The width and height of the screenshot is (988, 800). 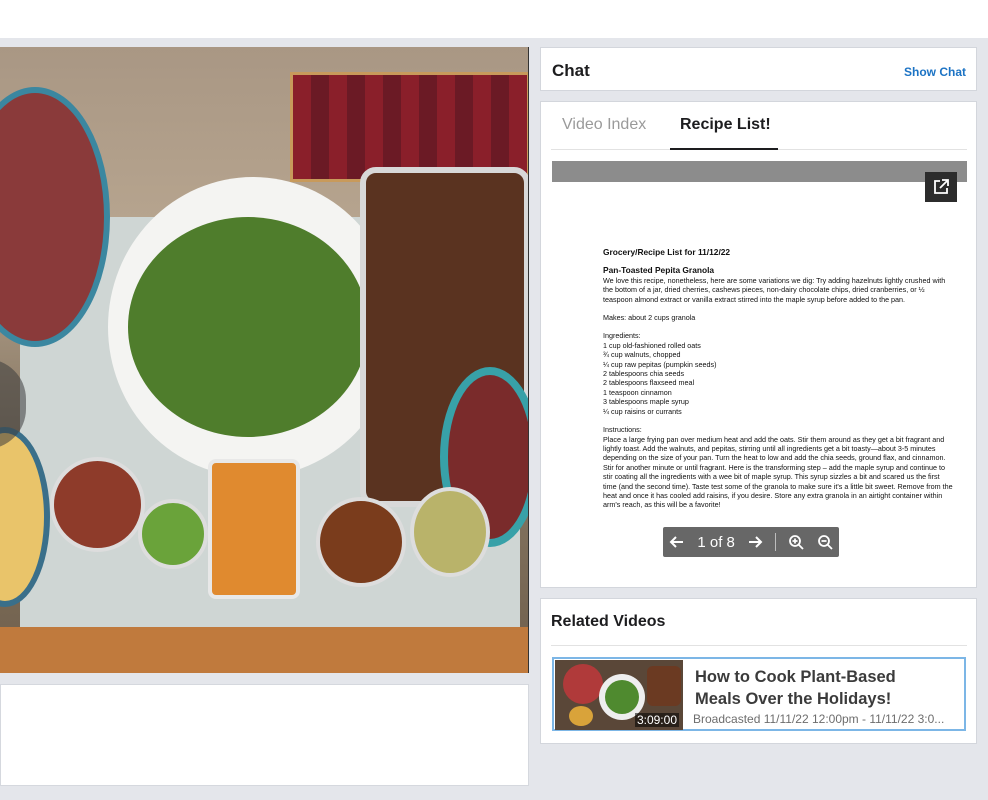 I want to click on ingredients-label: Ingredients:, so click(x=622, y=336).